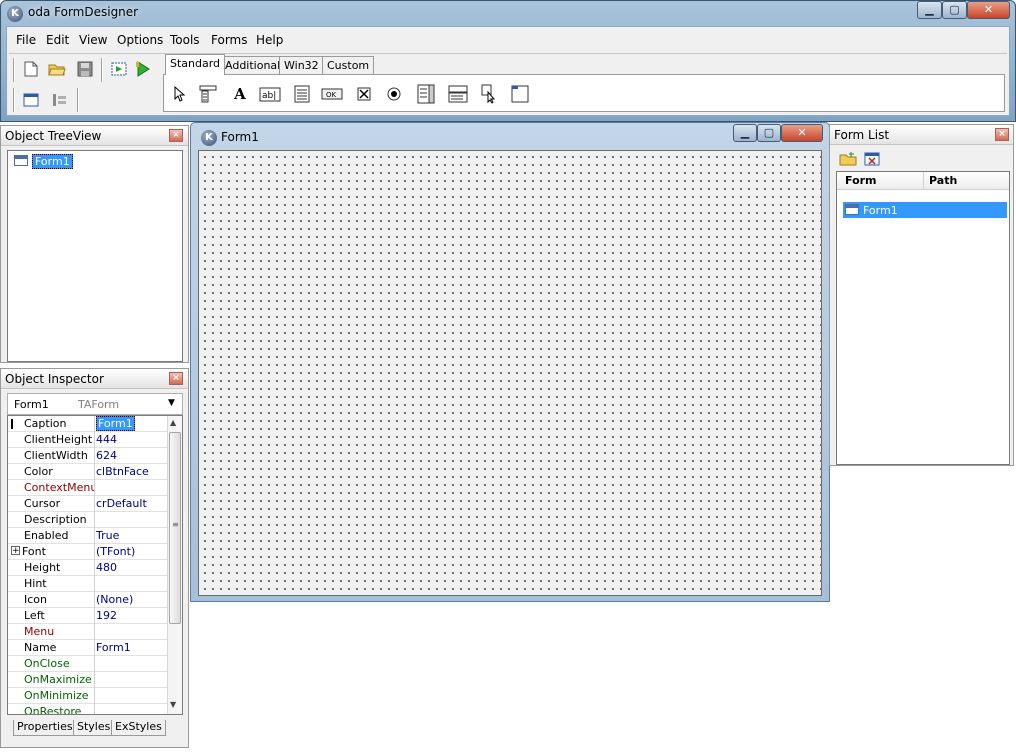 This screenshot has height=752, width=1016. Describe the element at coordinates (229, 40) in the screenshot. I see `menu-forms: Forms` at that location.